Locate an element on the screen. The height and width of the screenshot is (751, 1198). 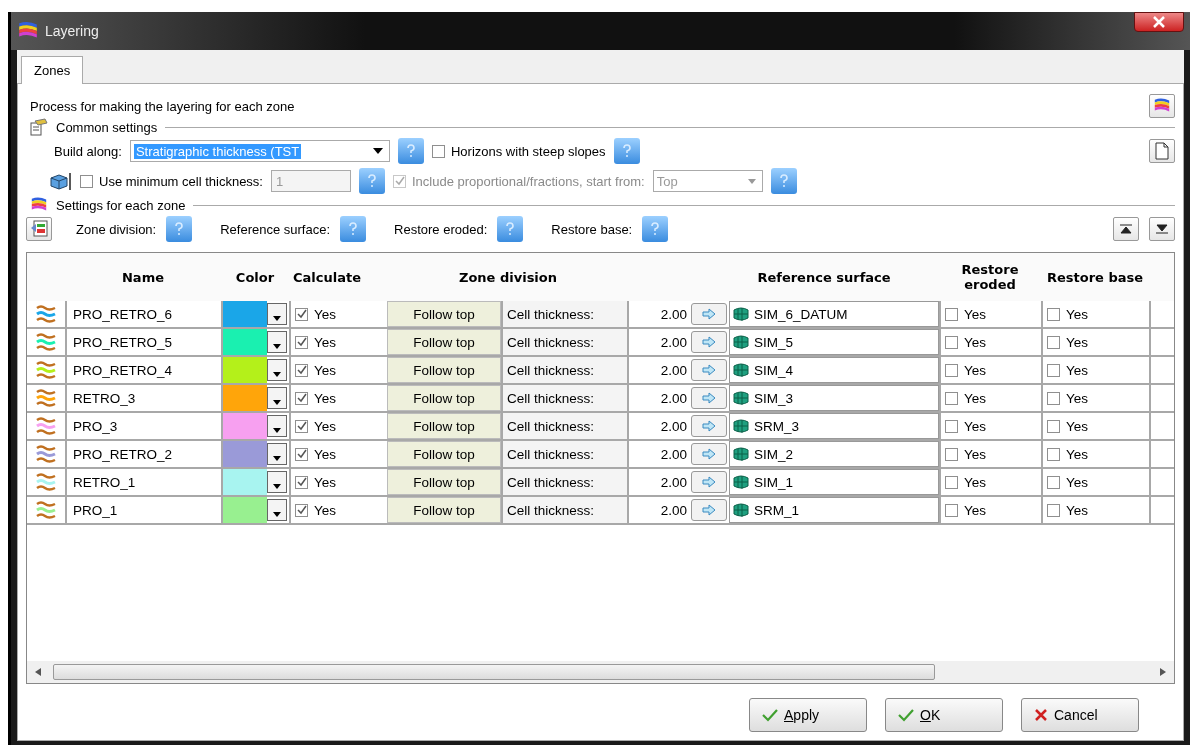
cancel-button: Cancel is located at coordinates (1080, 715).